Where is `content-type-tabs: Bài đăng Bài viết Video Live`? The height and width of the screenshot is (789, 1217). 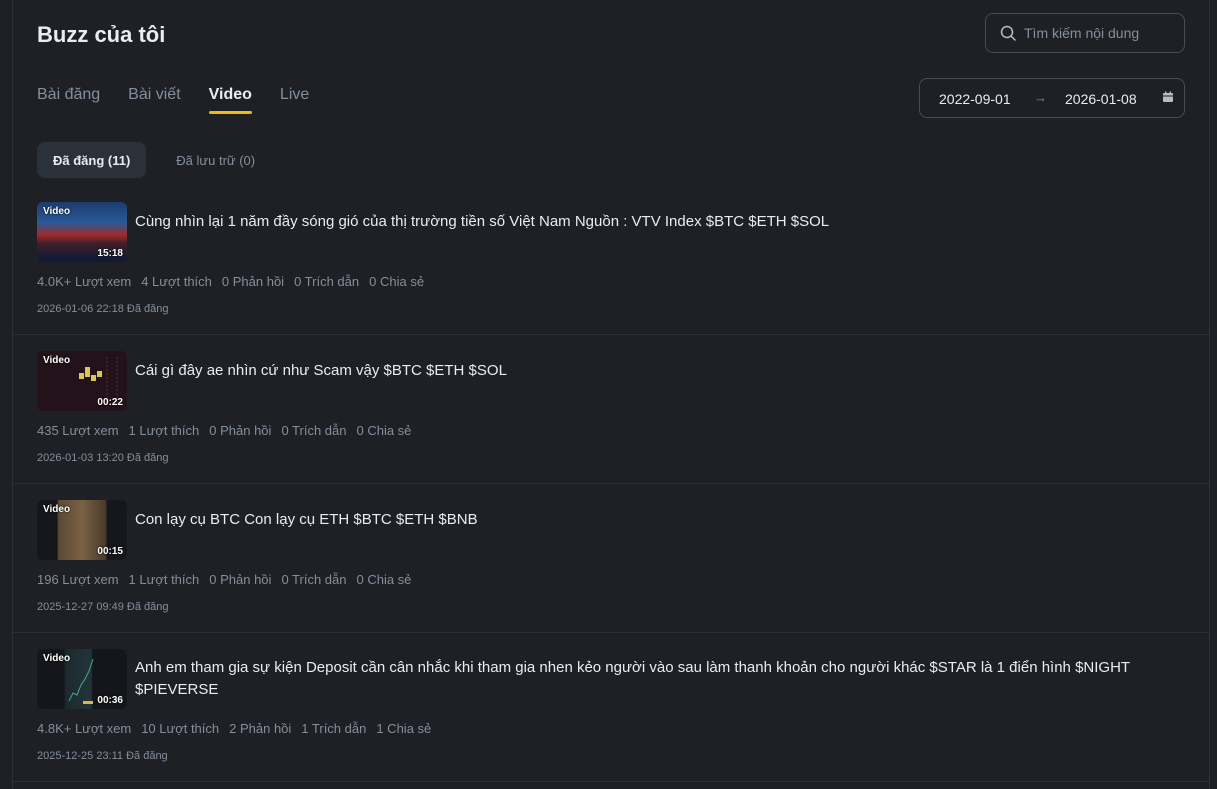 content-type-tabs: Bài đăng Bài viết Video Live is located at coordinates (187, 100).